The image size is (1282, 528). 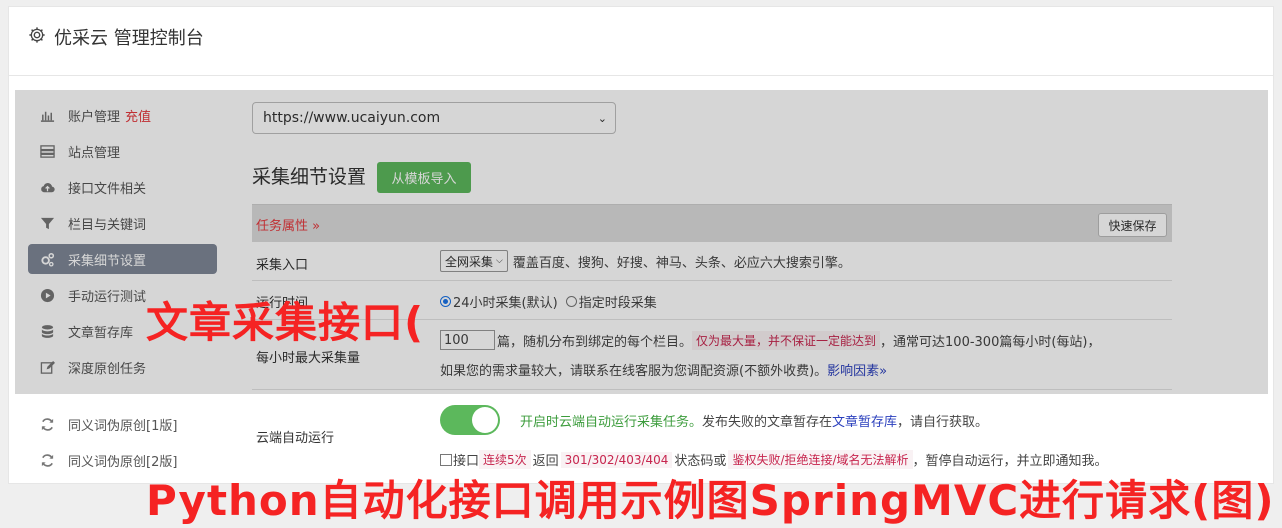 I want to click on recharge-link: 充值, so click(x=138, y=115).